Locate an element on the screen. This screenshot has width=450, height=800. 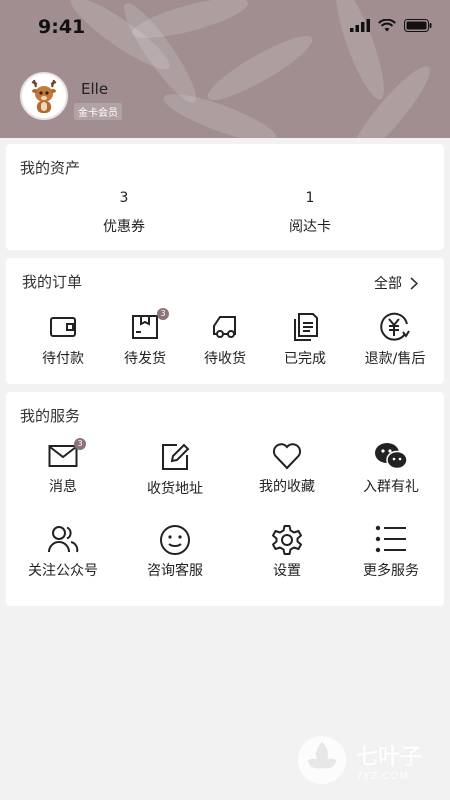
list-icon is located at coordinates (390, 539).